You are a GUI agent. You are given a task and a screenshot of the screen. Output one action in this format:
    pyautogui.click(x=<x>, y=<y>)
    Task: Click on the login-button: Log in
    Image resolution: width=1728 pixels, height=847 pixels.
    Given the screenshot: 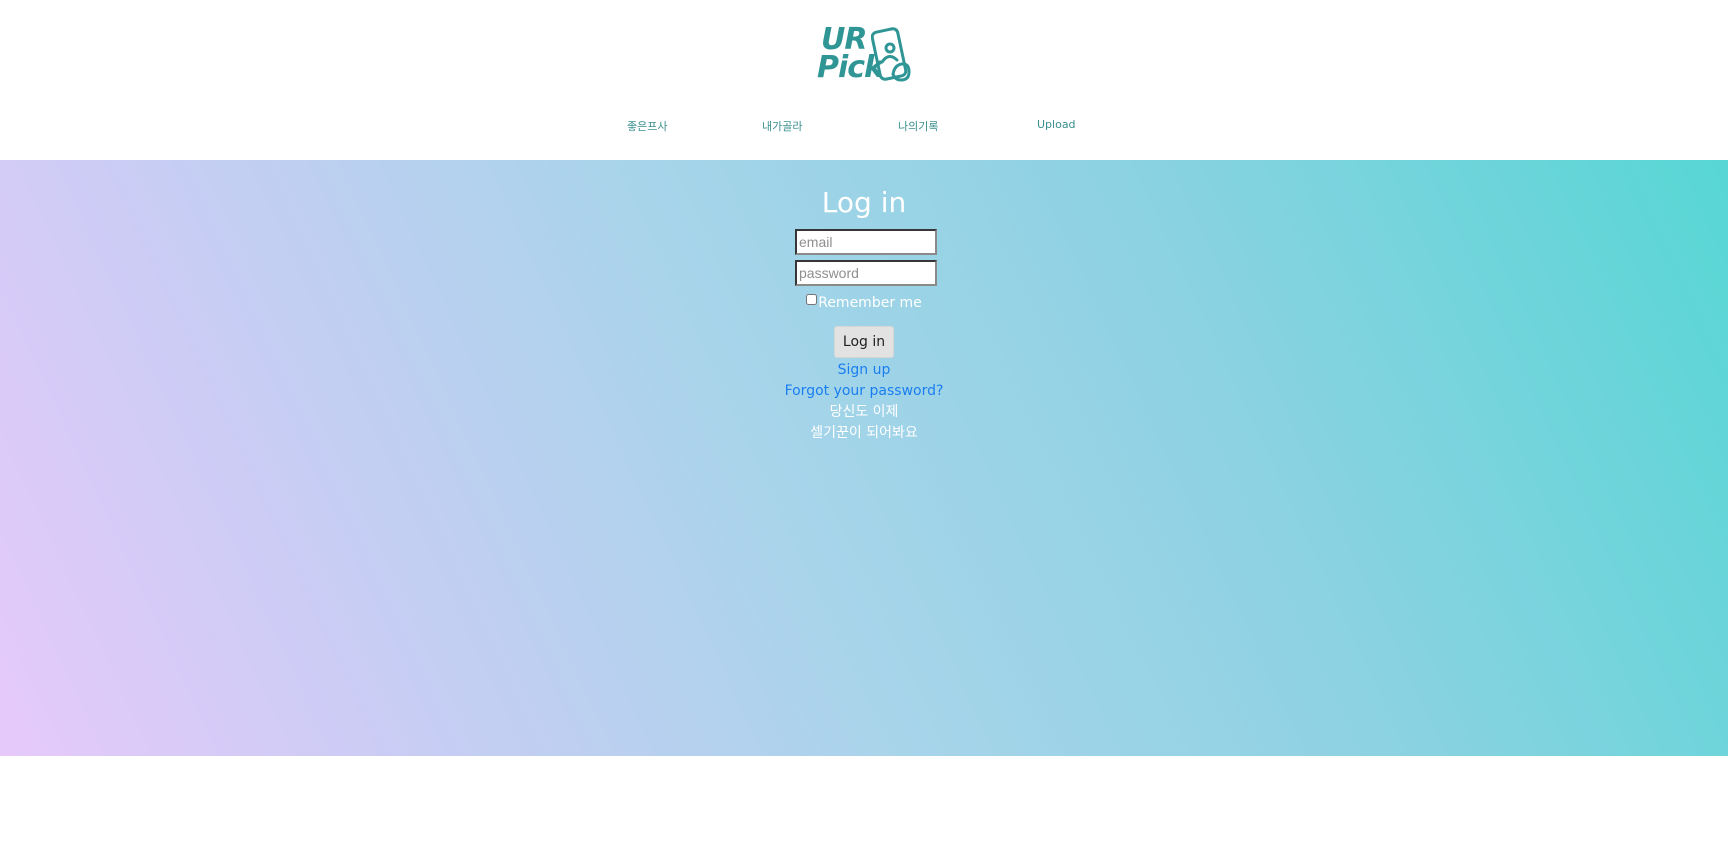 What is the action you would take?
    pyautogui.click(x=864, y=342)
    